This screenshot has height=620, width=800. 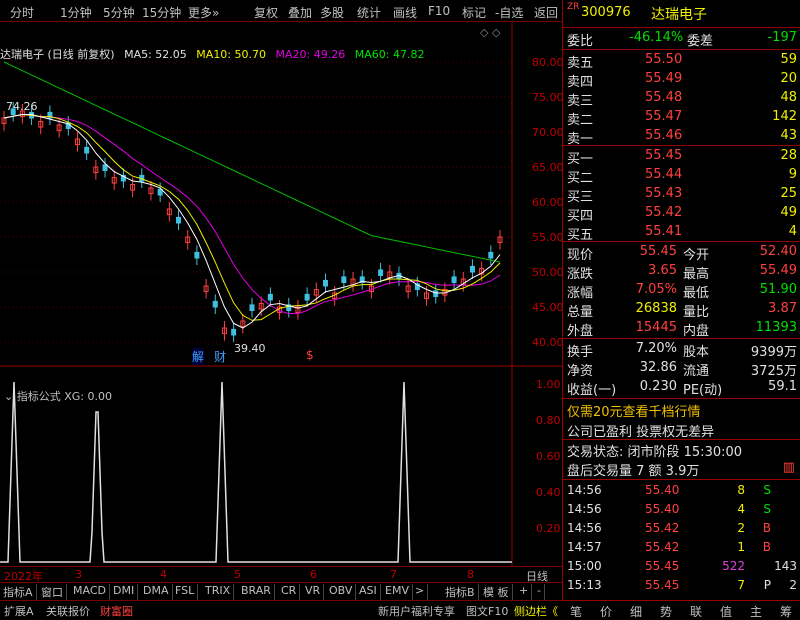 I want to click on bid-volume: 9, so click(x=792, y=174).